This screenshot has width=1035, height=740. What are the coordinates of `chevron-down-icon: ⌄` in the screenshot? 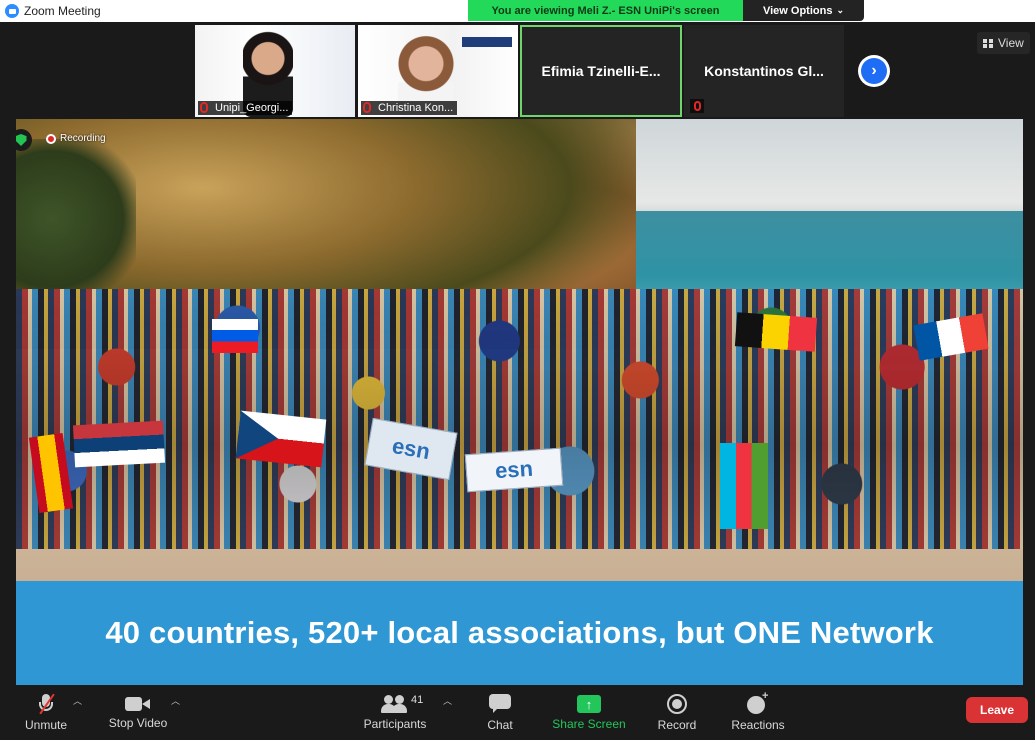 It's located at (840, 10).